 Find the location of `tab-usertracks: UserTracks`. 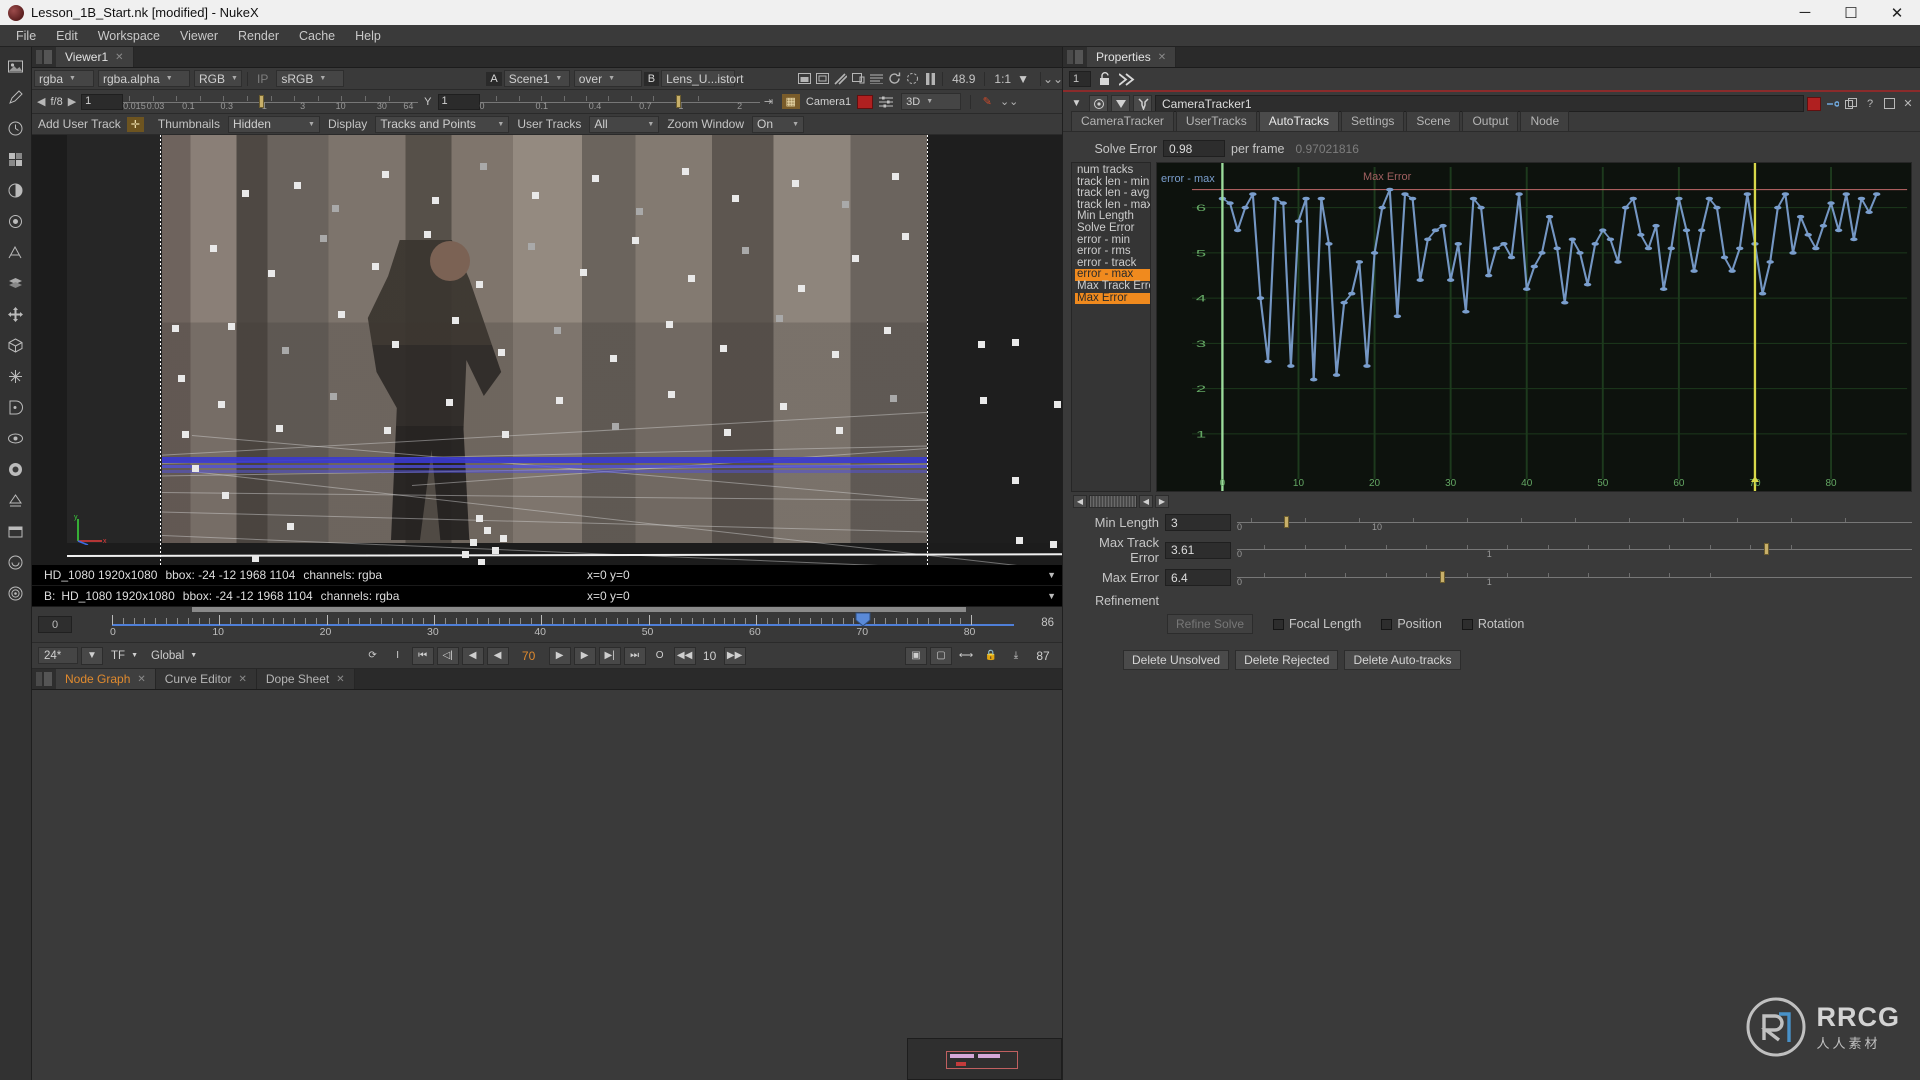

tab-usertracks: UserTracks is located at coordinates (1216, 121).